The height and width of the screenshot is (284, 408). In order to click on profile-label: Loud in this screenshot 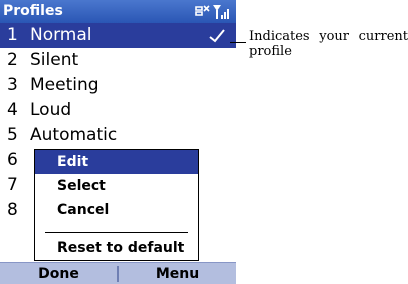, I will do `click(51, 110)`.